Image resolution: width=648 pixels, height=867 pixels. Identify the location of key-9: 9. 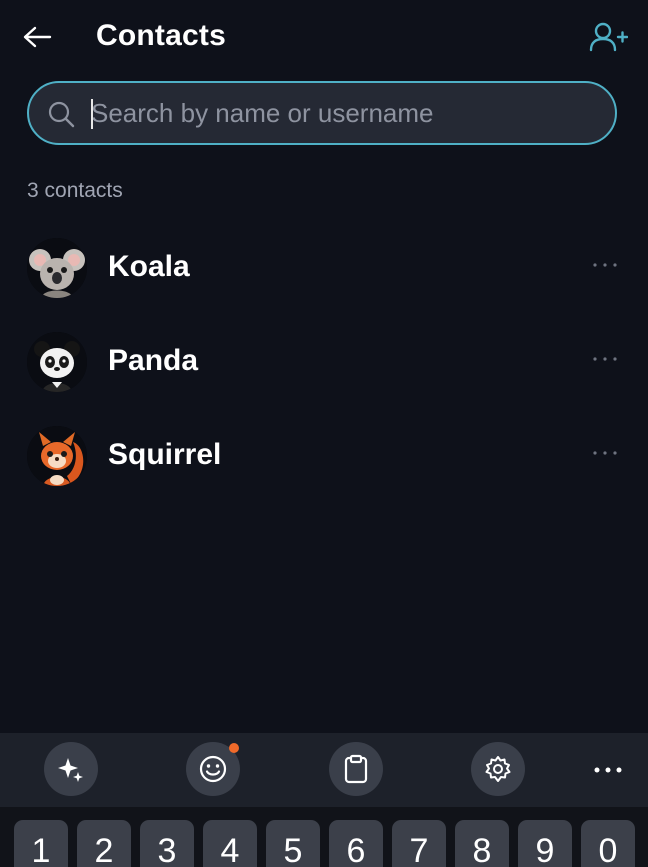
(545, 843).